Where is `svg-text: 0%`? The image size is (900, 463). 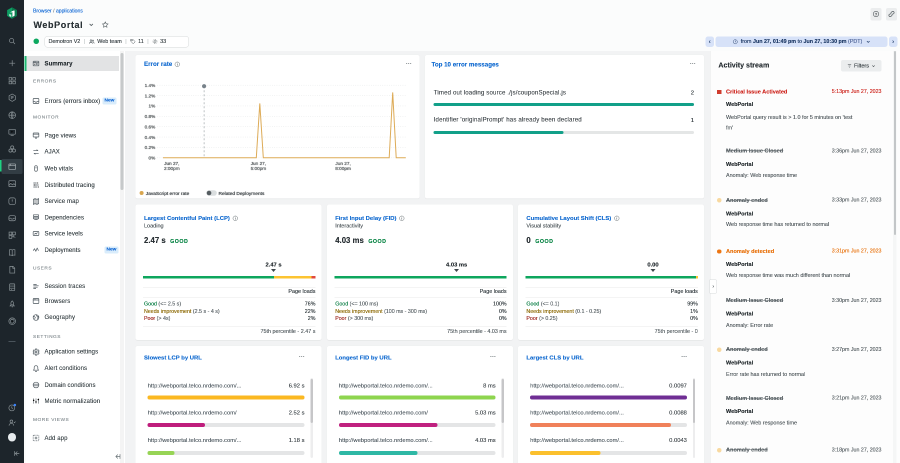
svg-text: 0% is located at coordinates (152, 158).